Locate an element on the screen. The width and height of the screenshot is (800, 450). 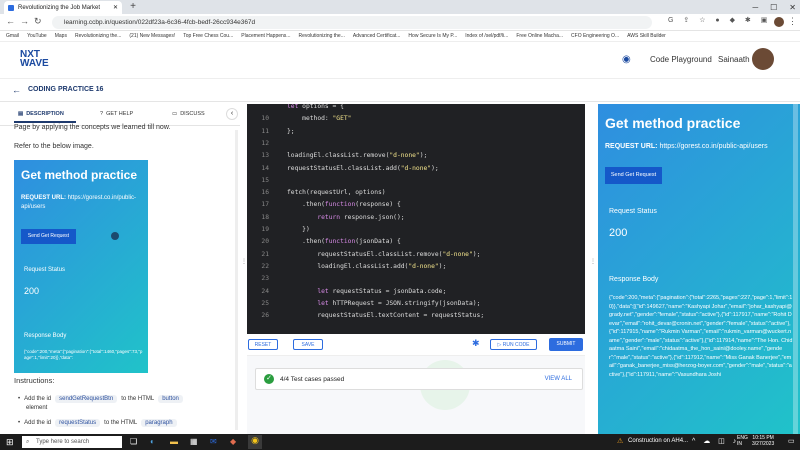
view-all-link: VIEW ALL is located at coordinates (558, 379).